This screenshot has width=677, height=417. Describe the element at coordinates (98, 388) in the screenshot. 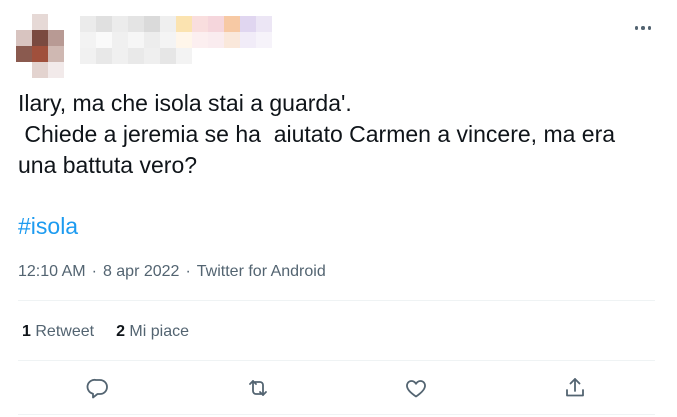

I see `reply-icon` at that location.